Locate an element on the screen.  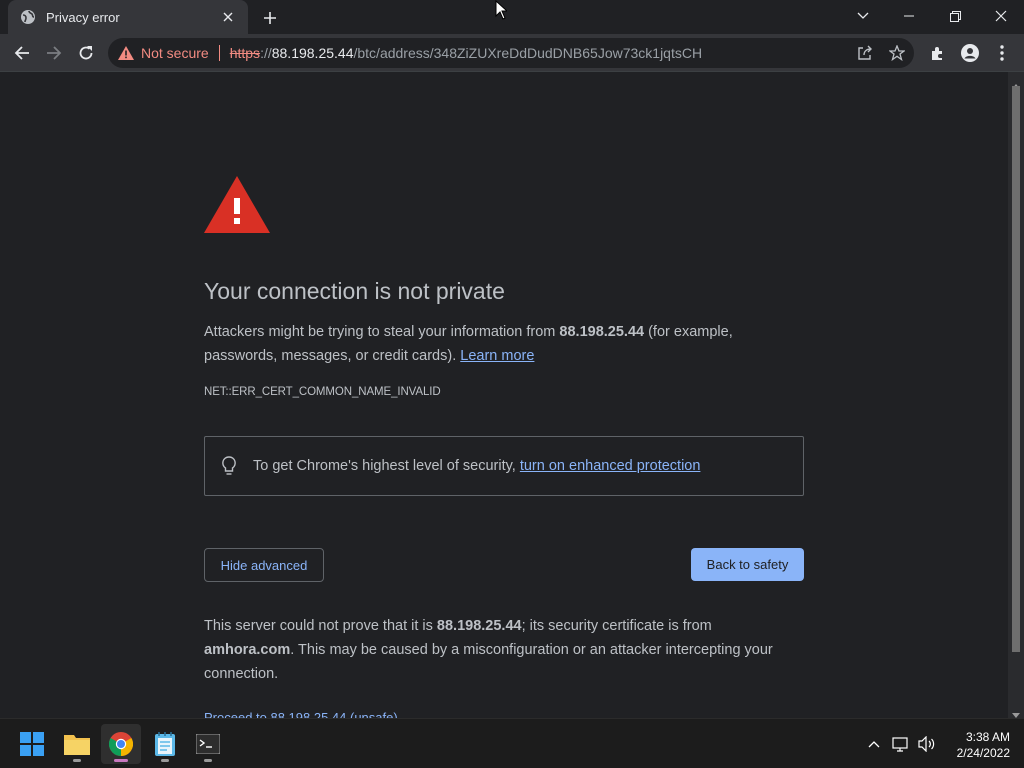
new-tab-button is located at coordinates (270, 18).